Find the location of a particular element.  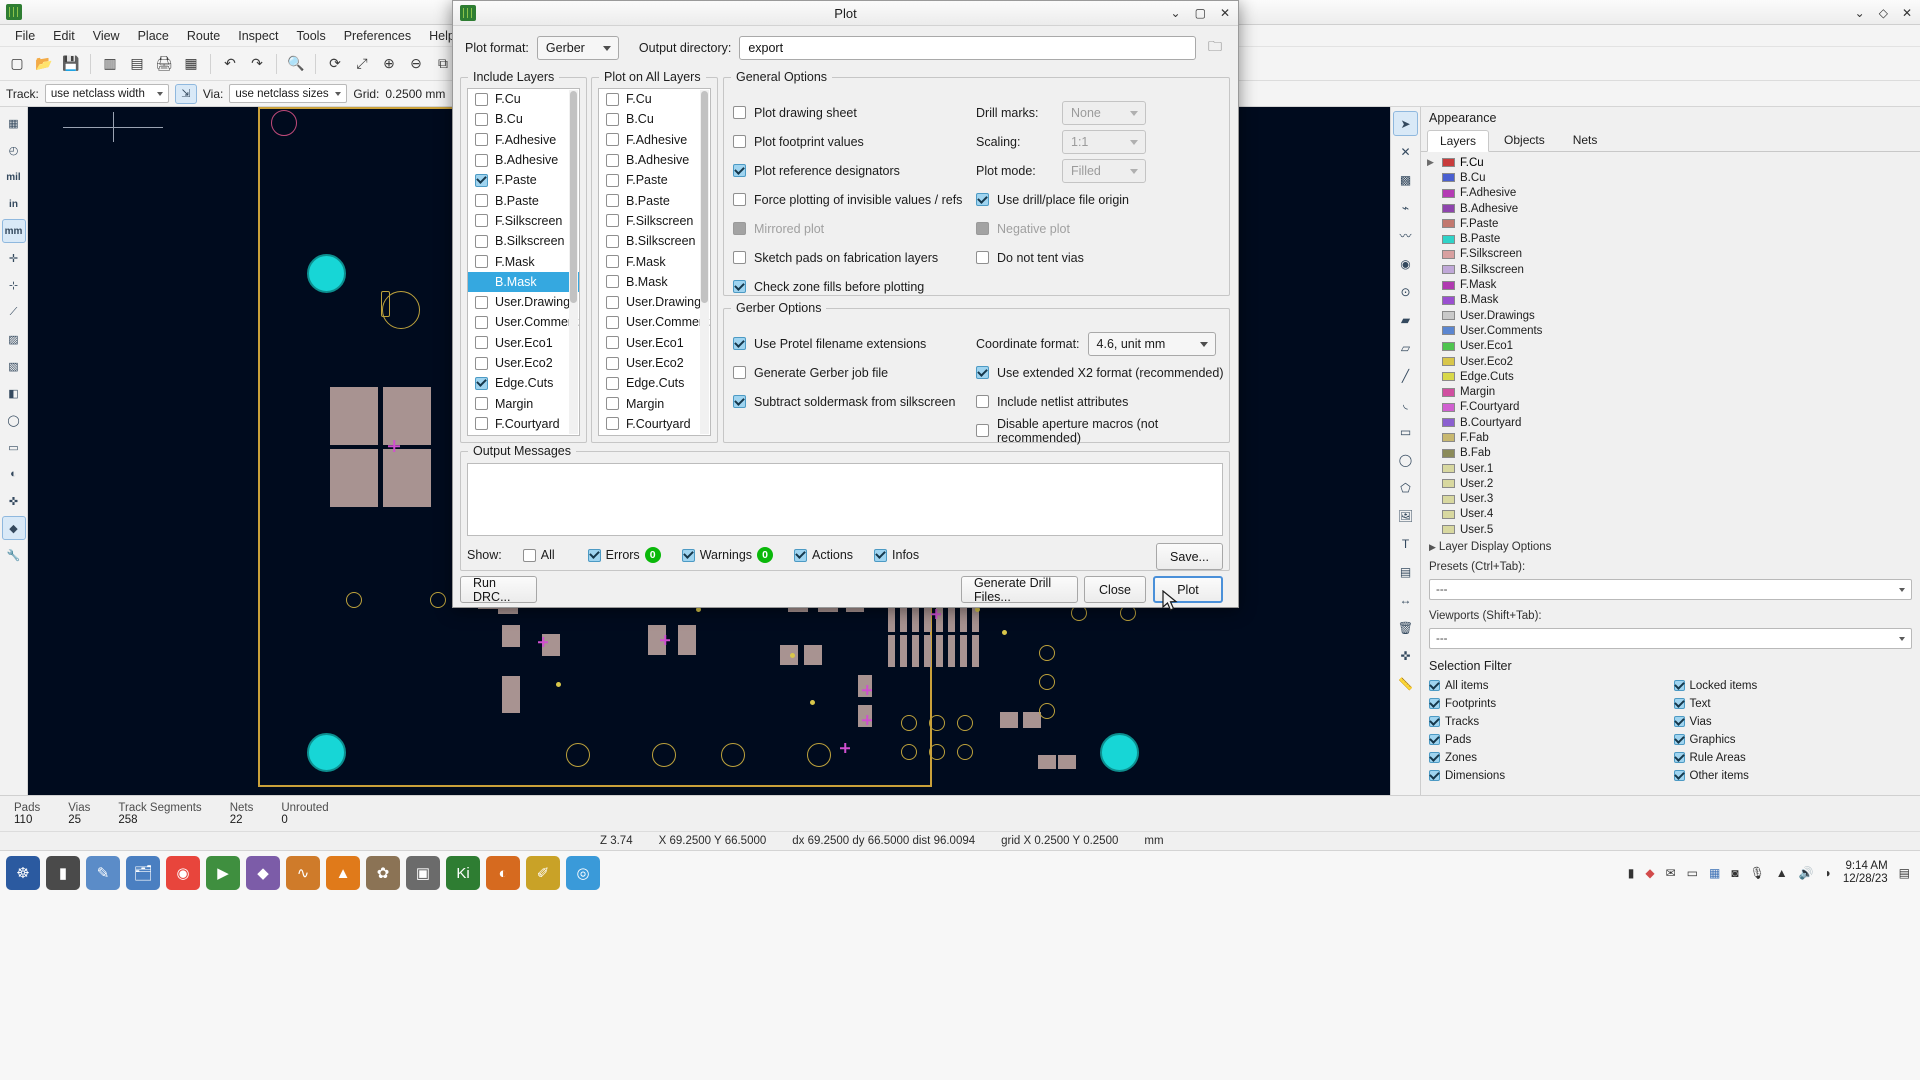

appearance-layer-row: User.Comments is located at coordinates (1672, 330).